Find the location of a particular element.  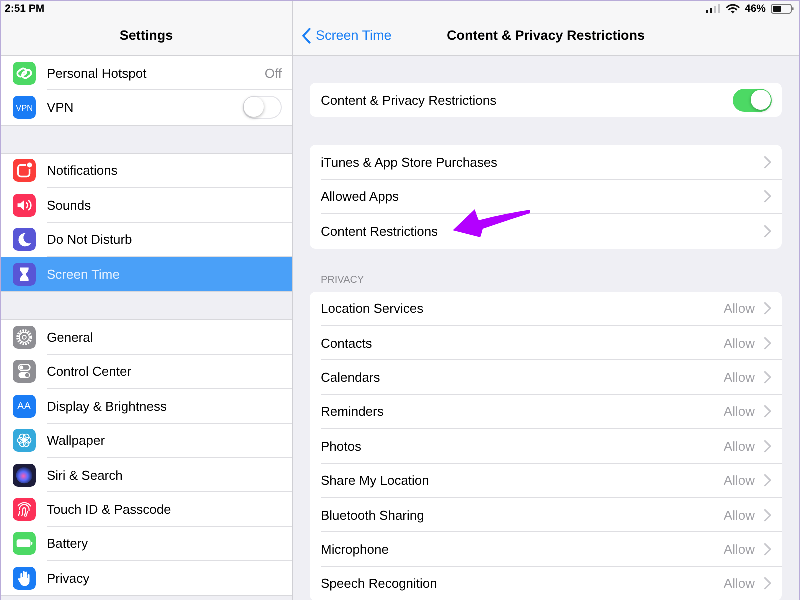

hourglass-icon is located at coordinates (24, 274).